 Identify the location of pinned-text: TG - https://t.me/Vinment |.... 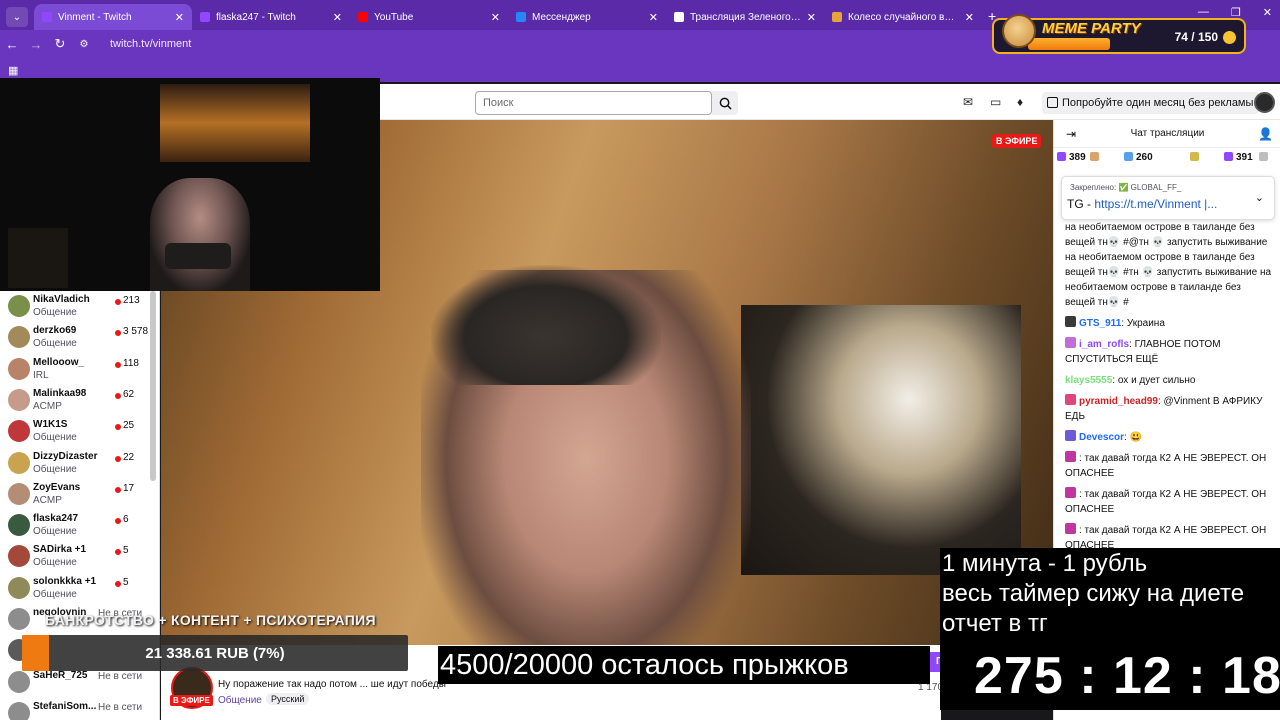
(1142, 204).